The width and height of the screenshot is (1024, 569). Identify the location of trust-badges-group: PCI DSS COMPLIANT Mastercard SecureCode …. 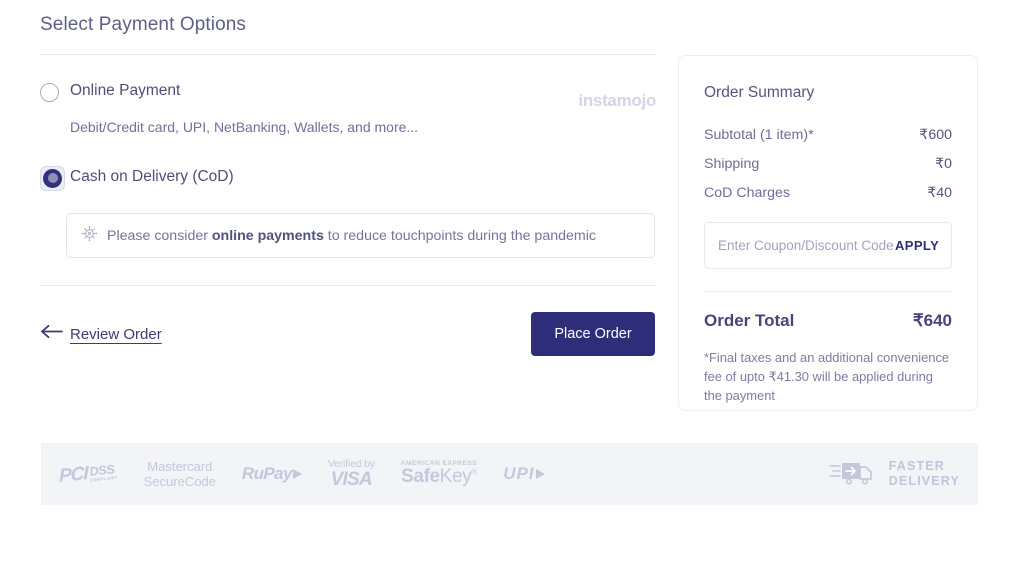
(302, 473).